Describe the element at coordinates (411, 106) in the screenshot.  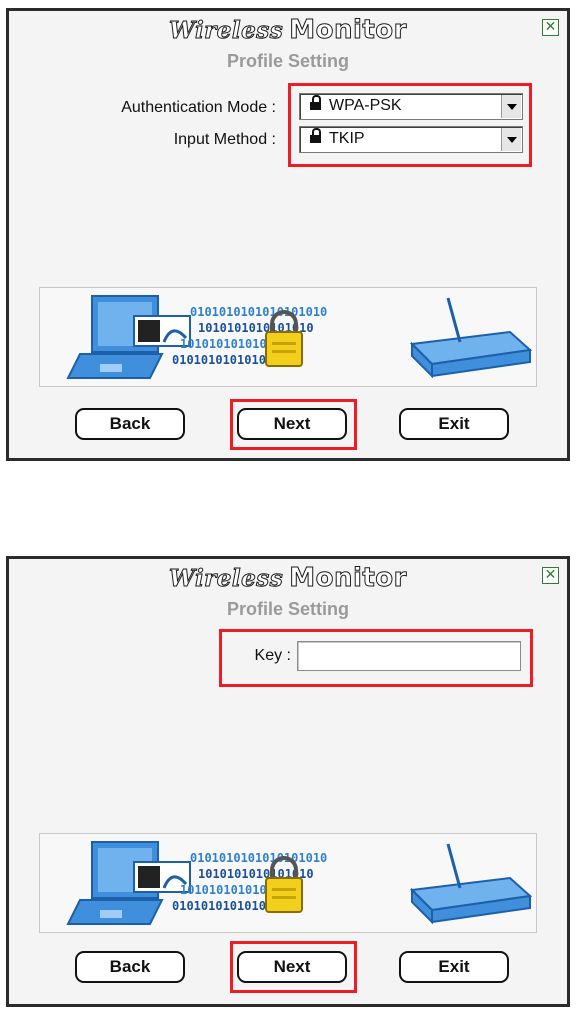
I see `auth-mode-dropdown: WPA-PSK` at that location.